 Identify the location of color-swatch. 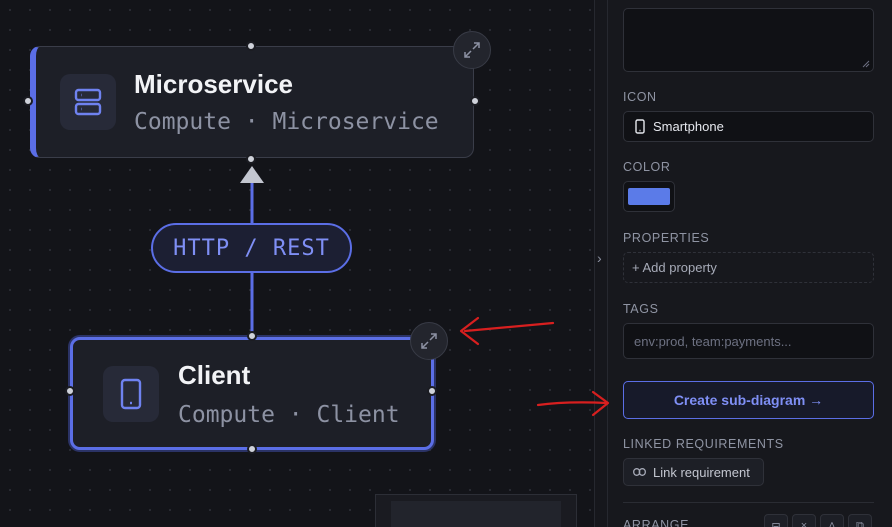
(649, 196).